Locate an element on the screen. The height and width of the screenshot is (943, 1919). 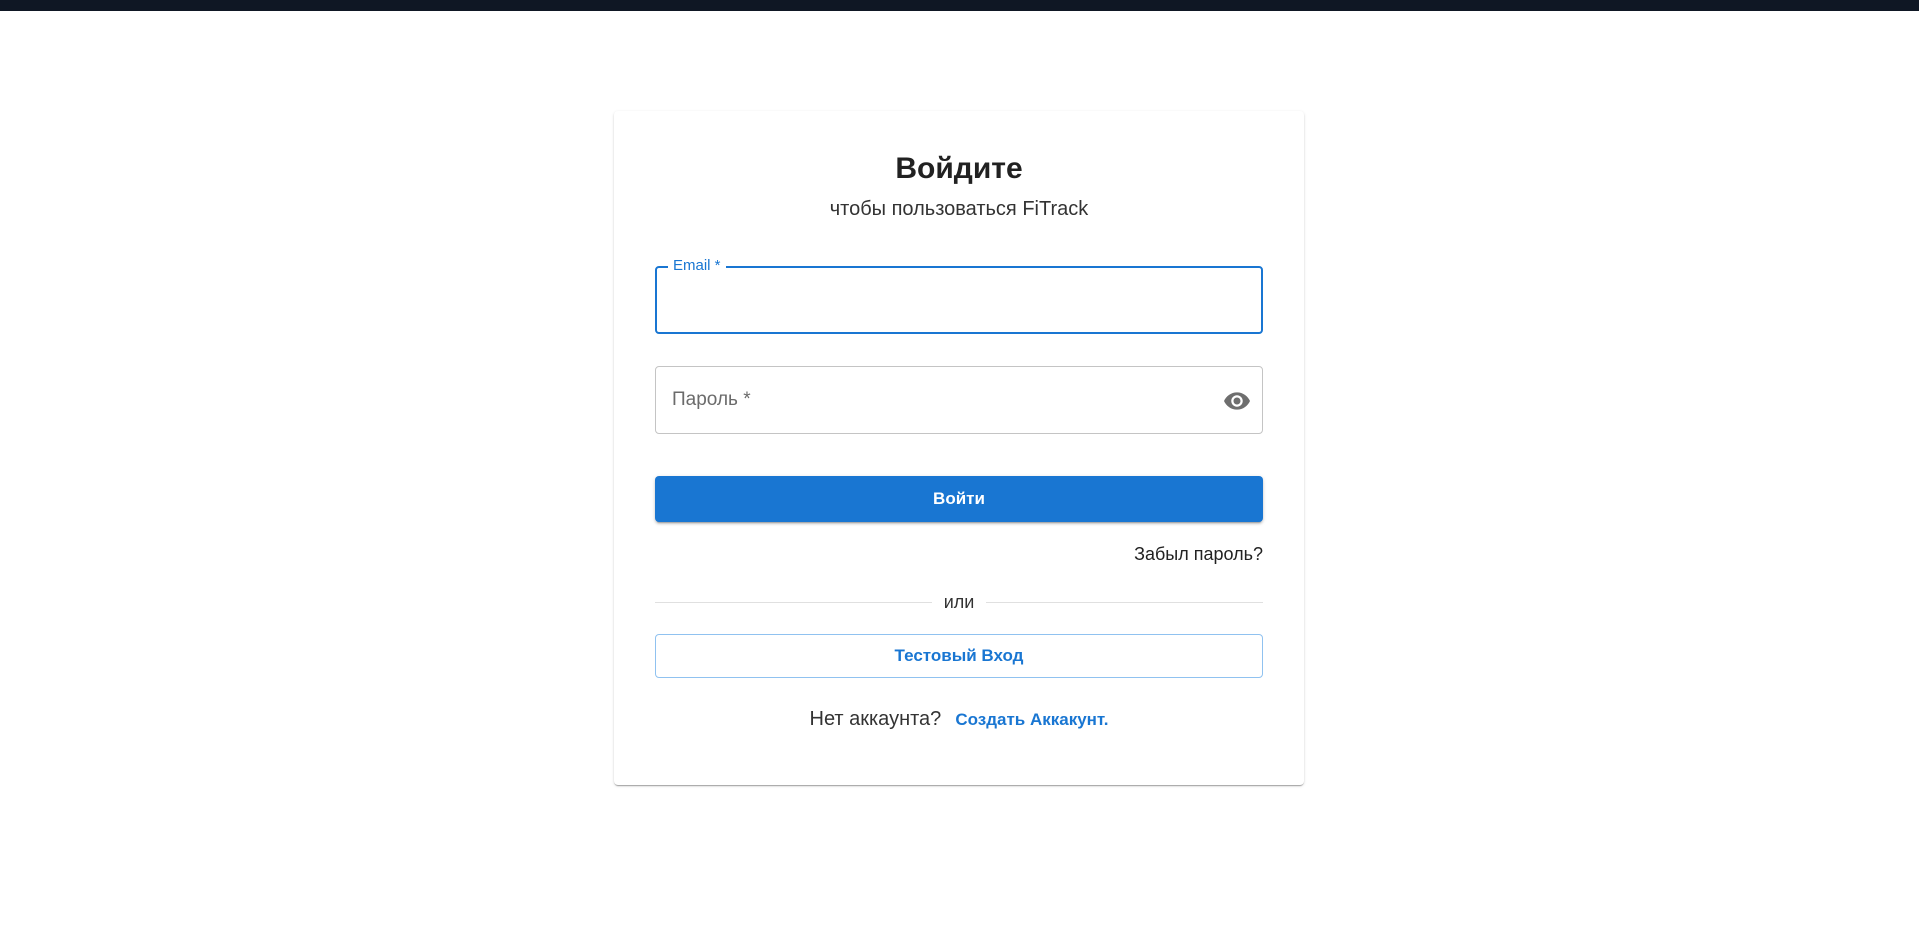
password-field is located at coordinates (959, 400).